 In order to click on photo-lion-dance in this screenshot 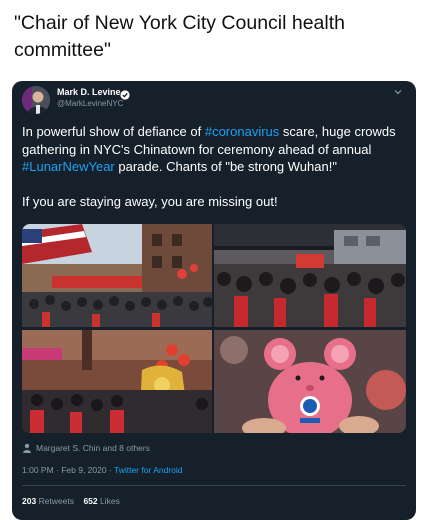, I will do `click(117, 381)`.